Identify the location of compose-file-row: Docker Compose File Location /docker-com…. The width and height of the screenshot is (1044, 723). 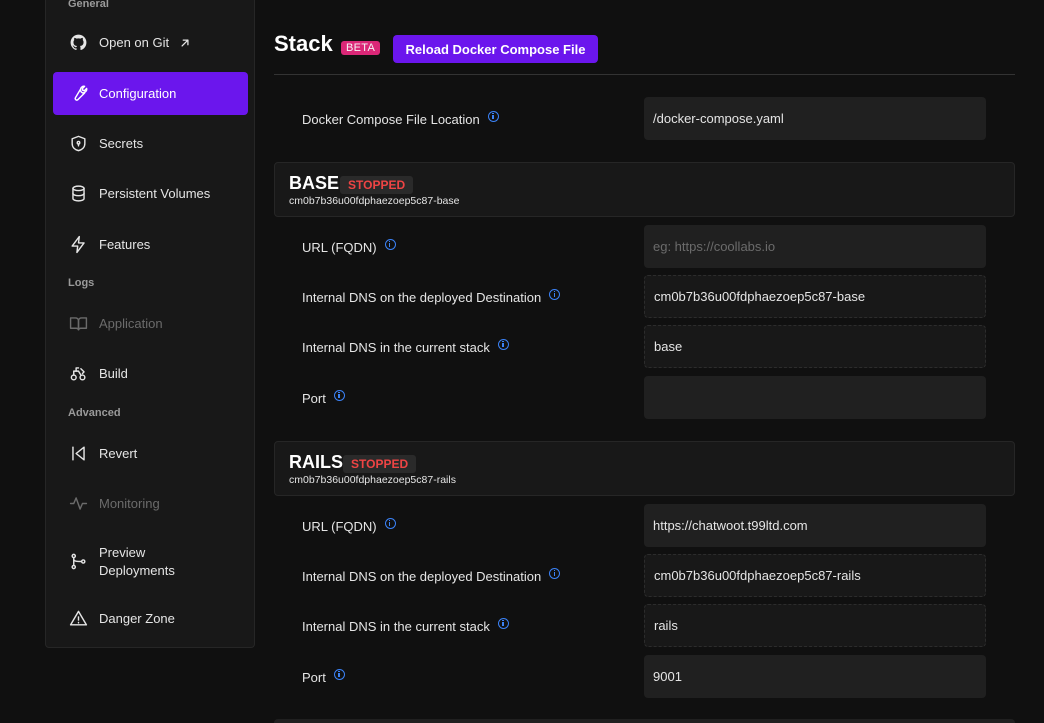
(644, 118).